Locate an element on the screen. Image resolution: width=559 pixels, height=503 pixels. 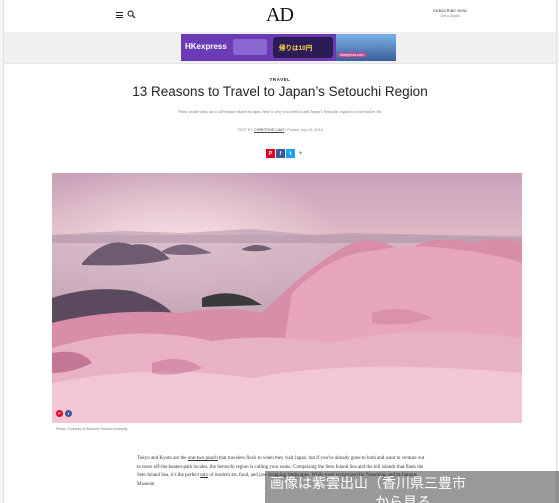
share-bar: P f t + is located at coordinates (285, 153).